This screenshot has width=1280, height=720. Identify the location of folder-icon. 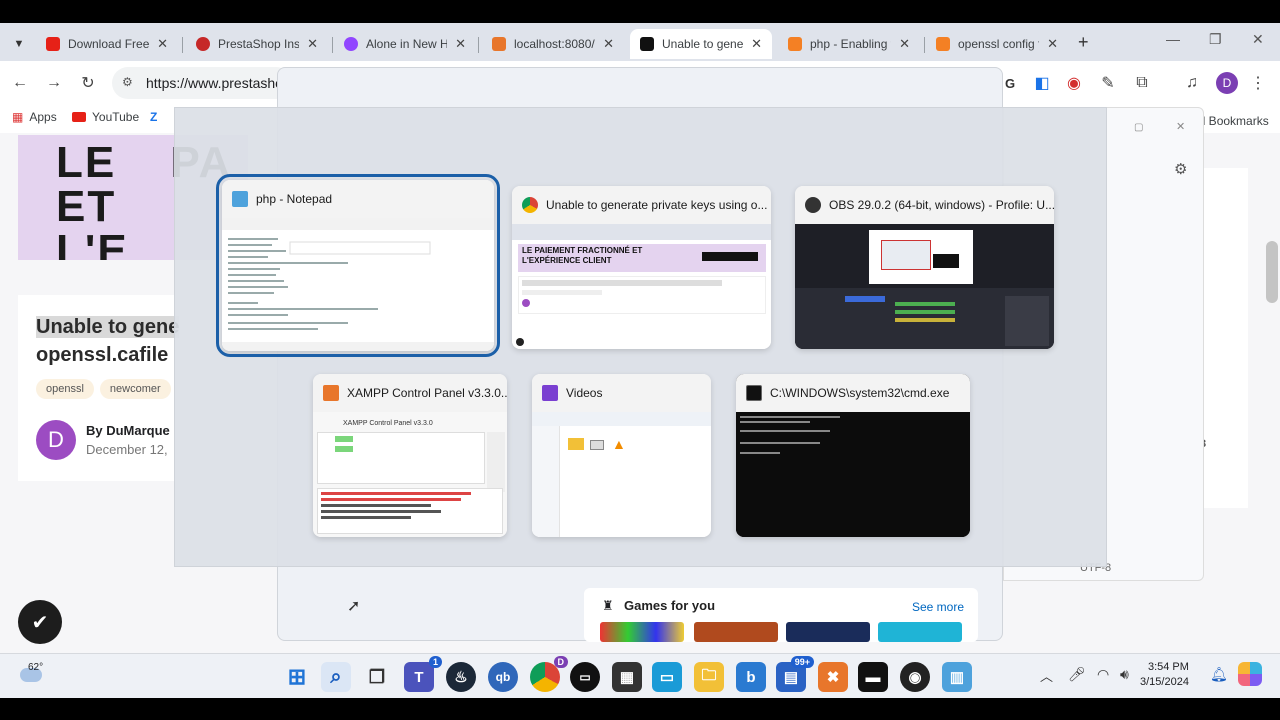
(576, 444).